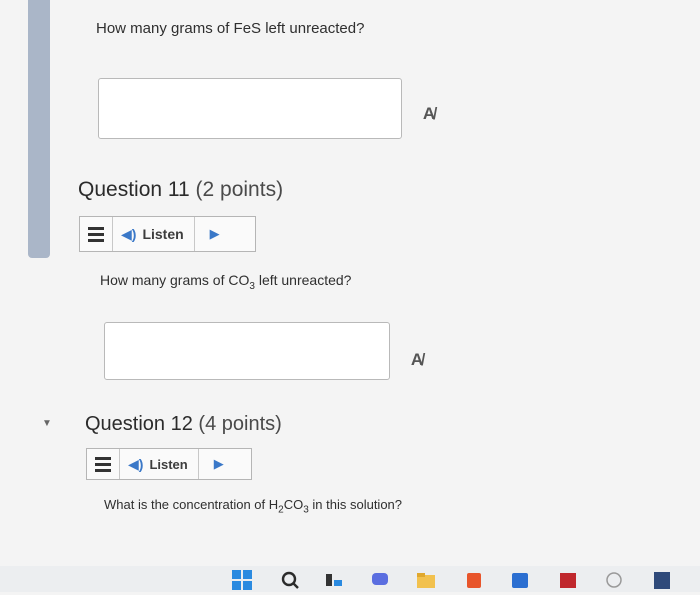 The height and width of the screenshot is (595, 700). I want to click on question-11-heading: Question 11 (2 points), so click(181, 189).